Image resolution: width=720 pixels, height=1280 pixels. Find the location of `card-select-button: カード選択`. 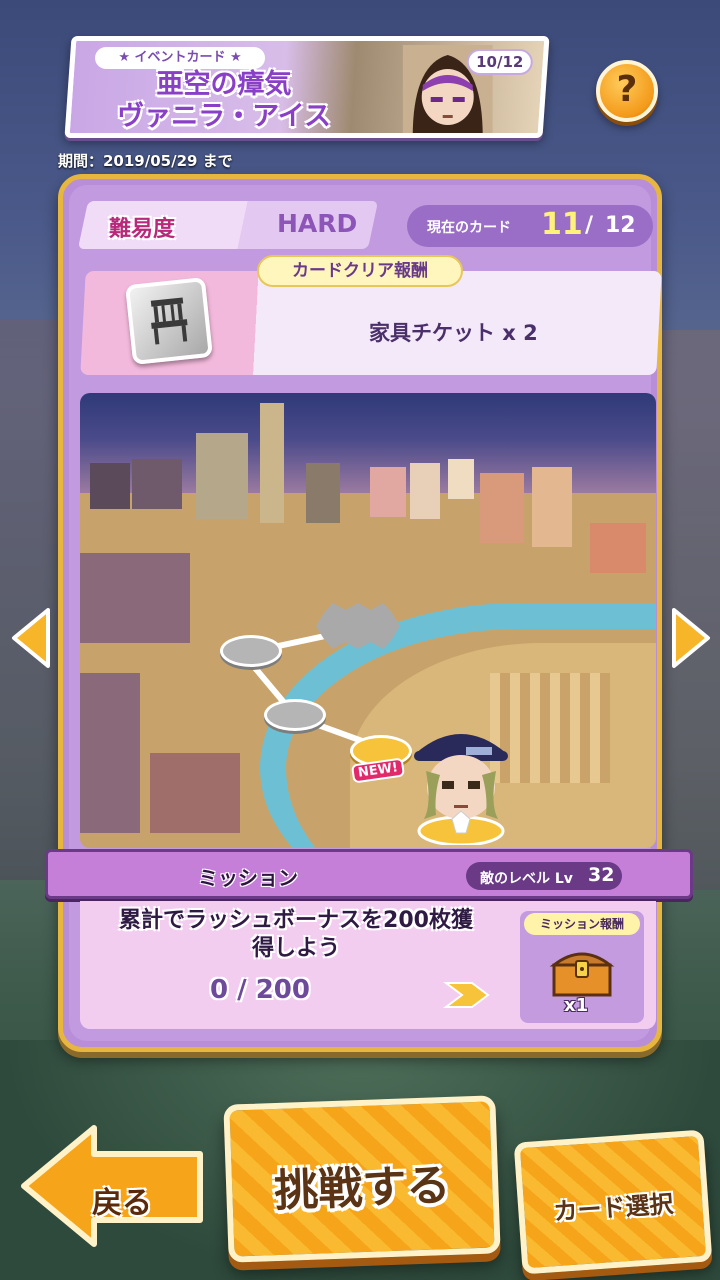

card-select-button: カード選択 is located at coordinates (613, 1202).